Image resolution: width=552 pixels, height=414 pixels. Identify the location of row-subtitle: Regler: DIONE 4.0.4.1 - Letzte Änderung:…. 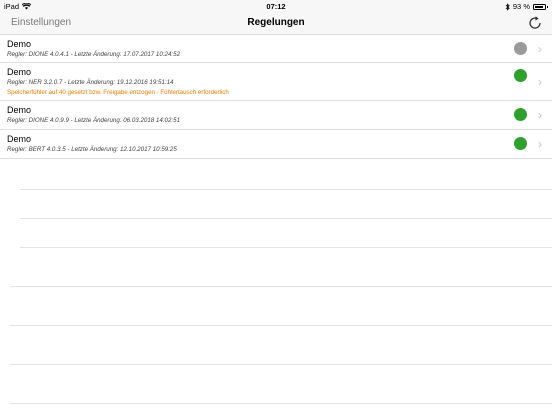
(94, 54).